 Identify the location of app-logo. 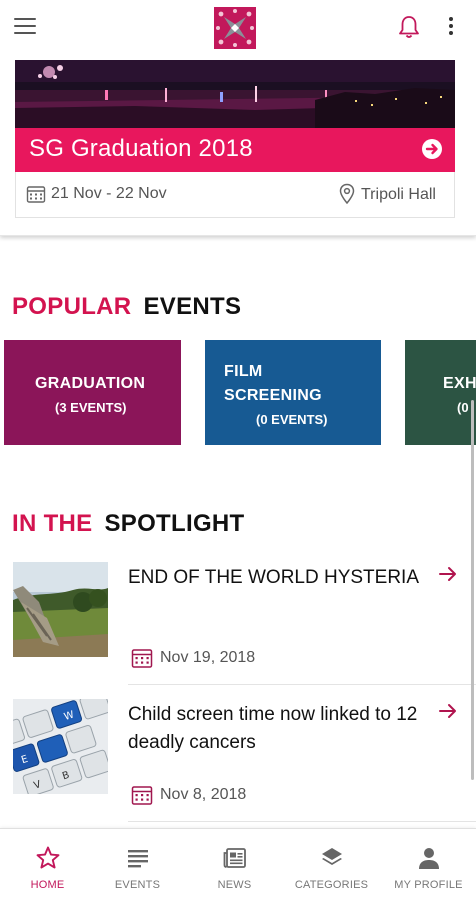
(235, 28).